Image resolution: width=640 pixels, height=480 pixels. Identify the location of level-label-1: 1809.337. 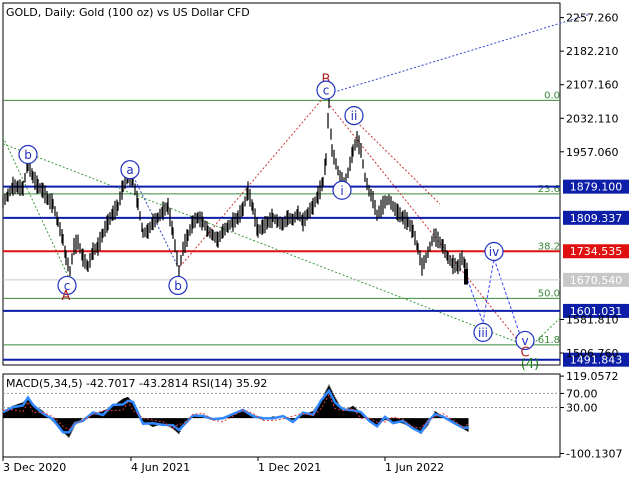
(596, 218).